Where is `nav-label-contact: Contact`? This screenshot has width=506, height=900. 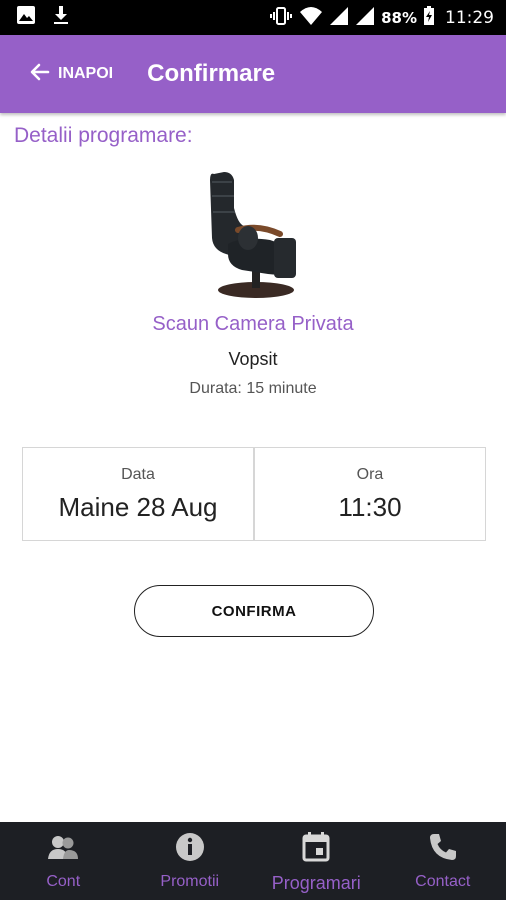
nav-label-contact: Contact is located at coordinates (443, 881).